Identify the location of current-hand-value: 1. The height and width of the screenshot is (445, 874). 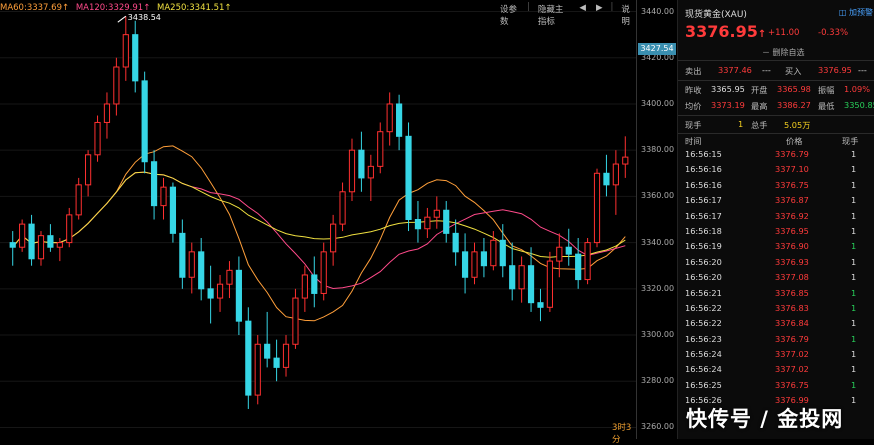
(741, 124).